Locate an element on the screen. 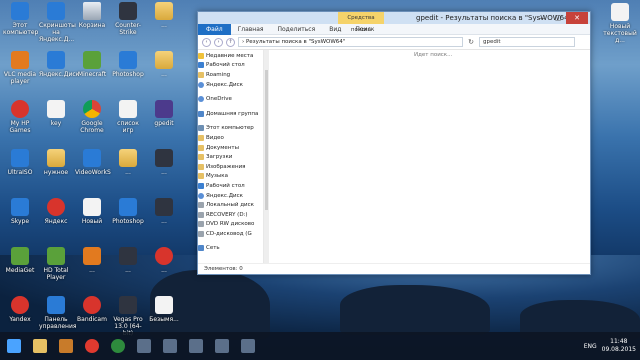 This screenshot has height=360, width=640. player-icon is located at coordinates (56, 256).